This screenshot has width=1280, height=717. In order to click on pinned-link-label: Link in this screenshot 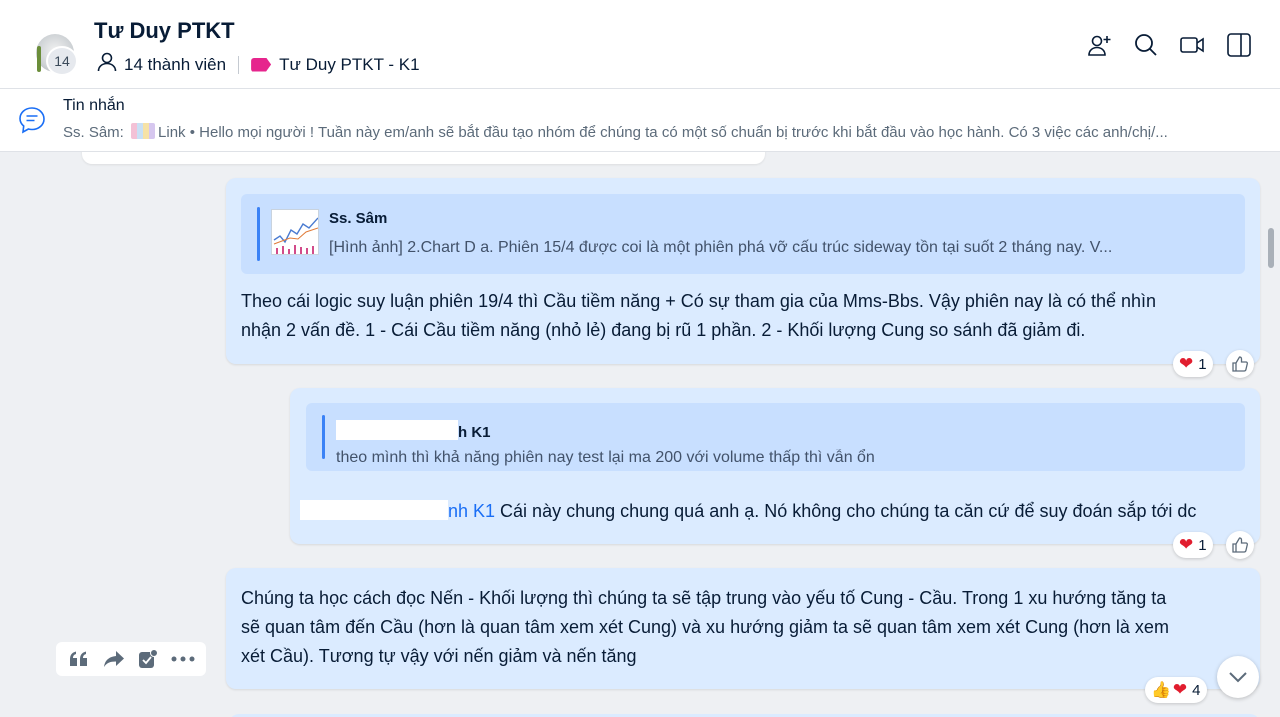, I will do `click(172, 132)`.